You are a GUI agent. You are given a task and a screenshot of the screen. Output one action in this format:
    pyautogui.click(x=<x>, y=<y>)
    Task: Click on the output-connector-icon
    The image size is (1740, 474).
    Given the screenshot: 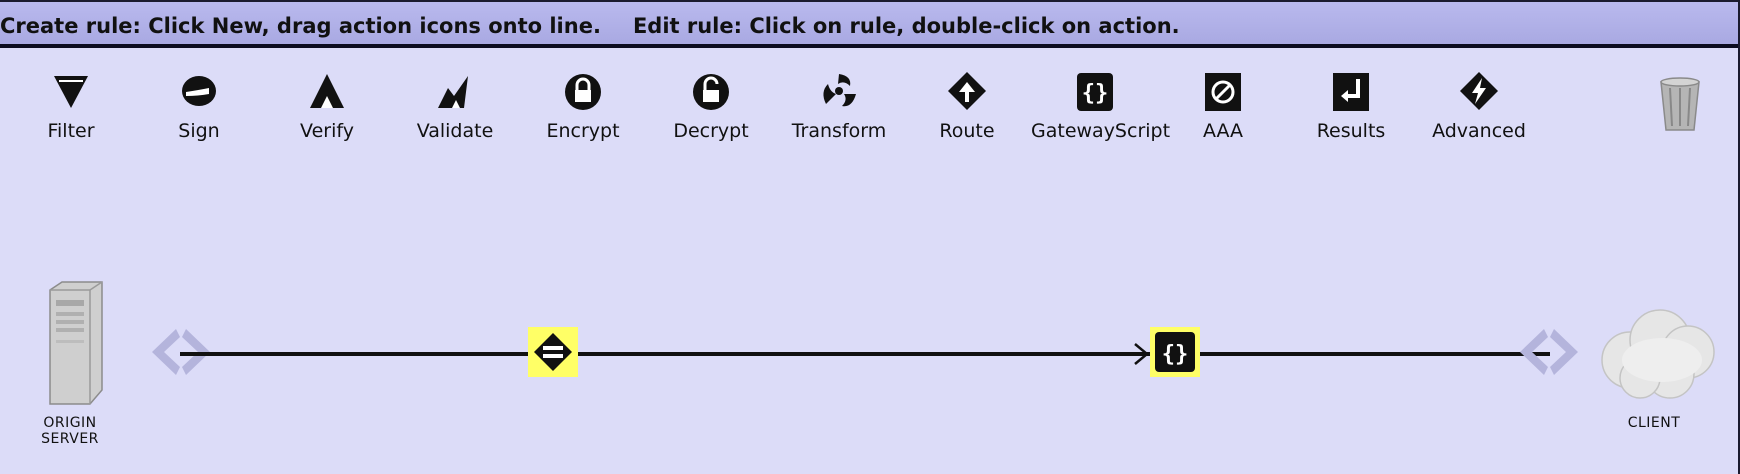 What is the action you would take?
    pyautogui.click(x=1549, y=352)
    